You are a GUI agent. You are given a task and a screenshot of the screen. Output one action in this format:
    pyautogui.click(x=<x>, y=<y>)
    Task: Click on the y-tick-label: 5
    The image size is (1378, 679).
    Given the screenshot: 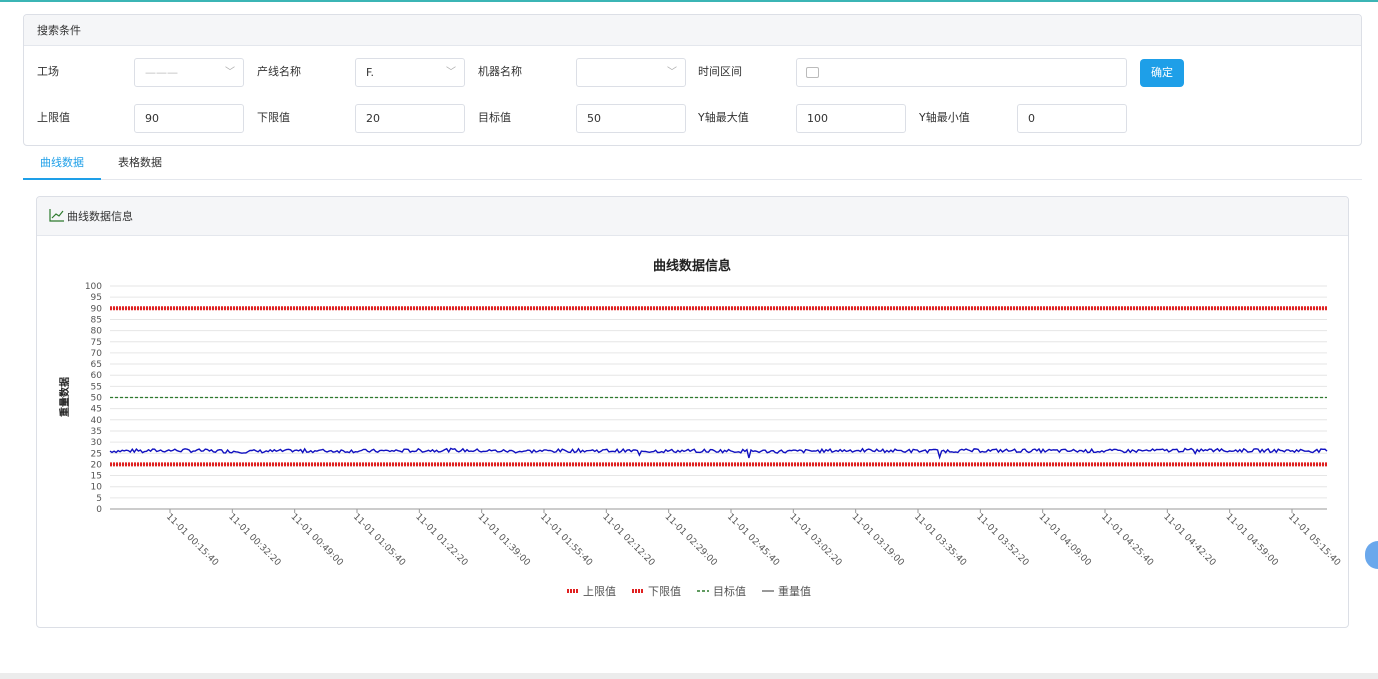 What is the action you would take?
    pyautogui.click(x=99, y=499)
    